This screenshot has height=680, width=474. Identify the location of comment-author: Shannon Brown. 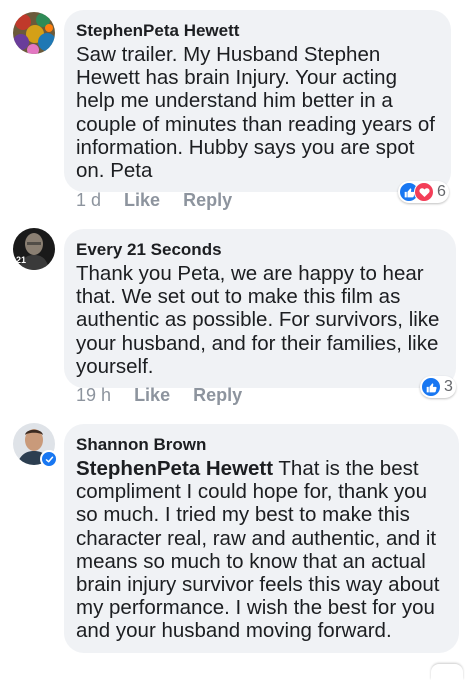
(260, 444).